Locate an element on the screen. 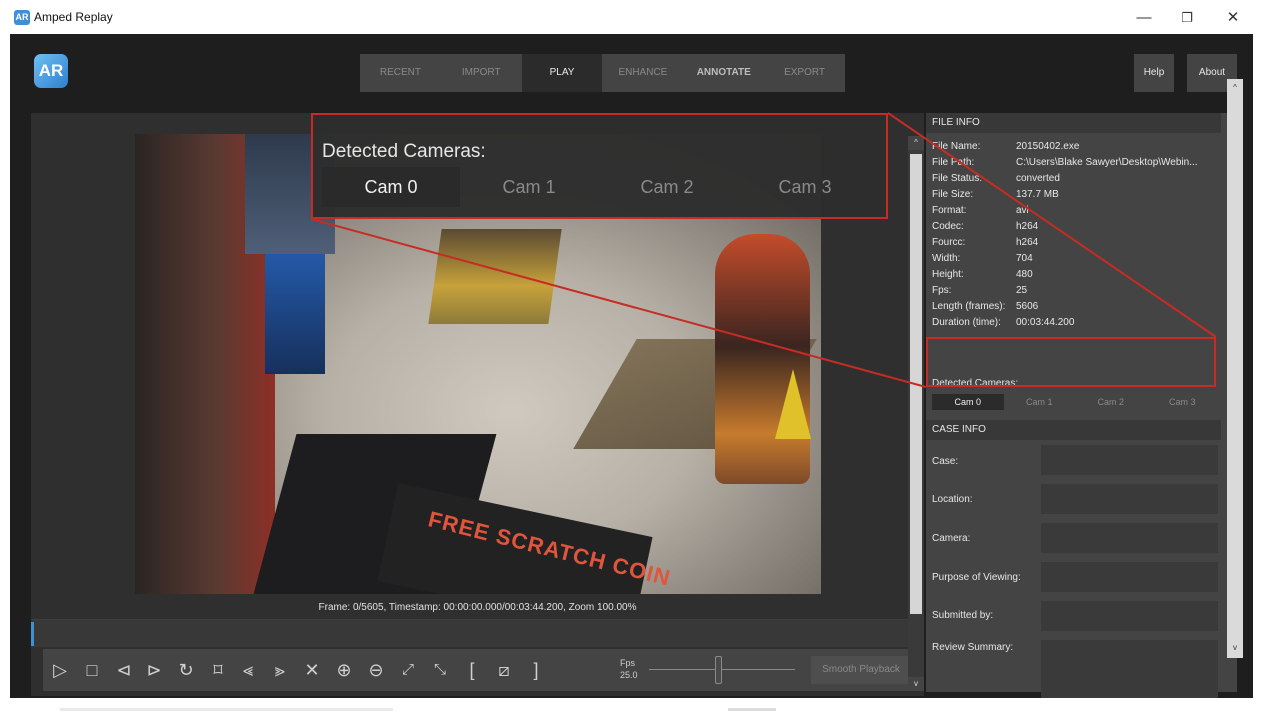 The image size is (1264, 728). minimize-icon: — is located at coordinates (1144, 18).